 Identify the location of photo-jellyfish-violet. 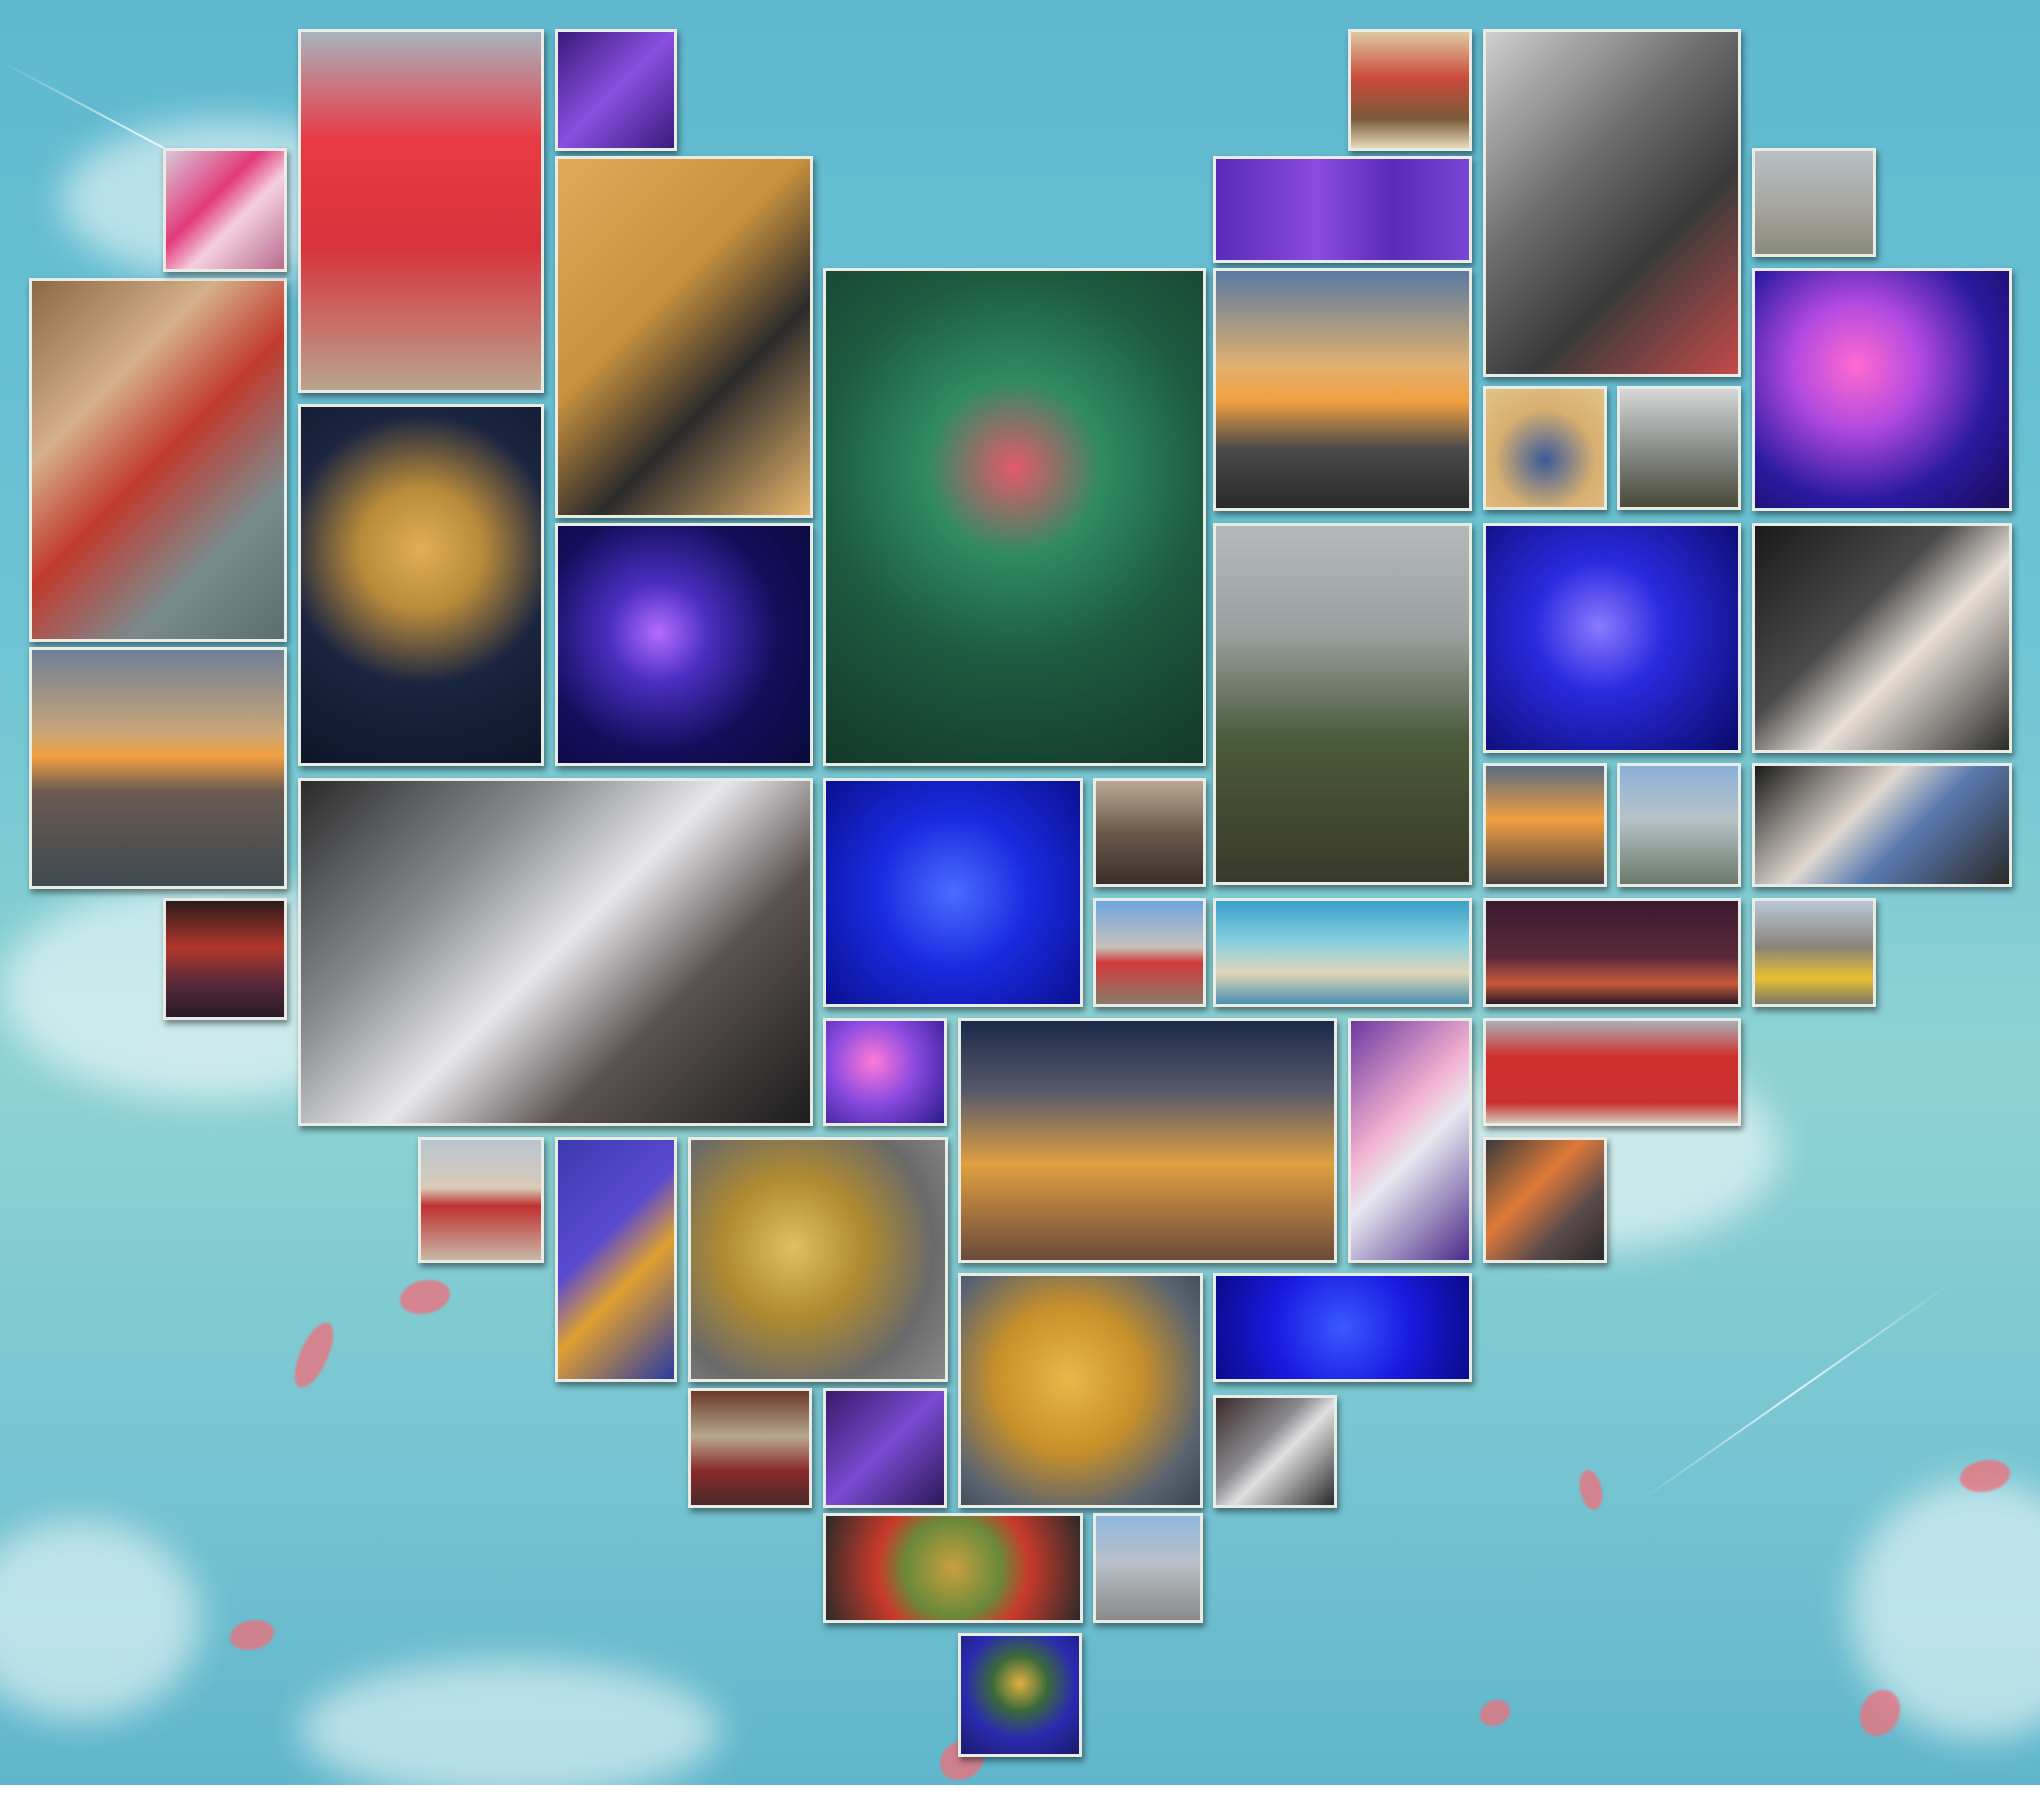
(684, 644).